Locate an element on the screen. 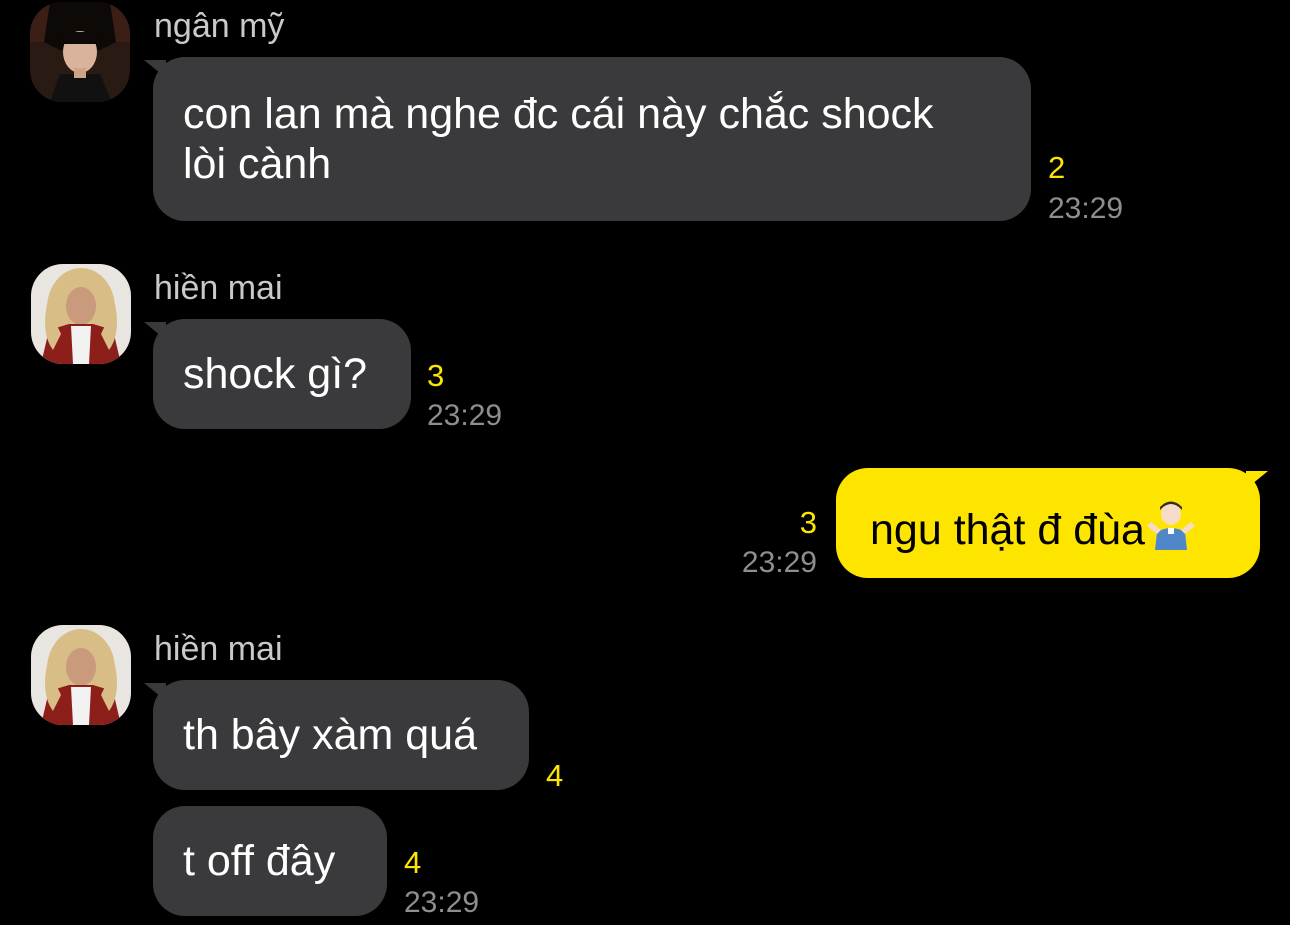  message-text: shock gì? is located at coordinates (275, 374).